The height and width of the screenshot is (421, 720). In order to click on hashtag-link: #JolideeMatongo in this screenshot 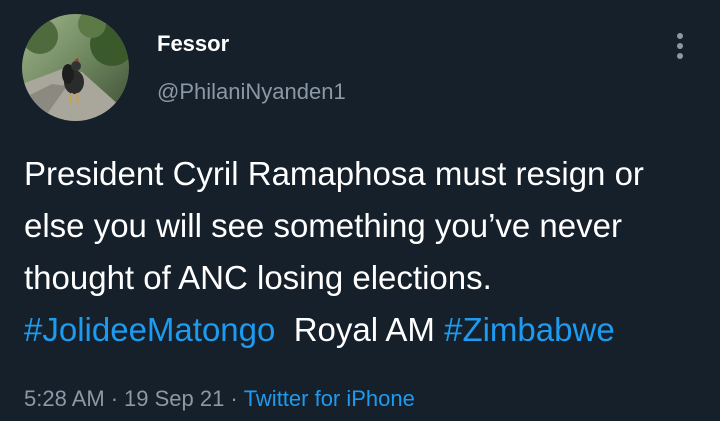, I will do `click(149, 329)`.